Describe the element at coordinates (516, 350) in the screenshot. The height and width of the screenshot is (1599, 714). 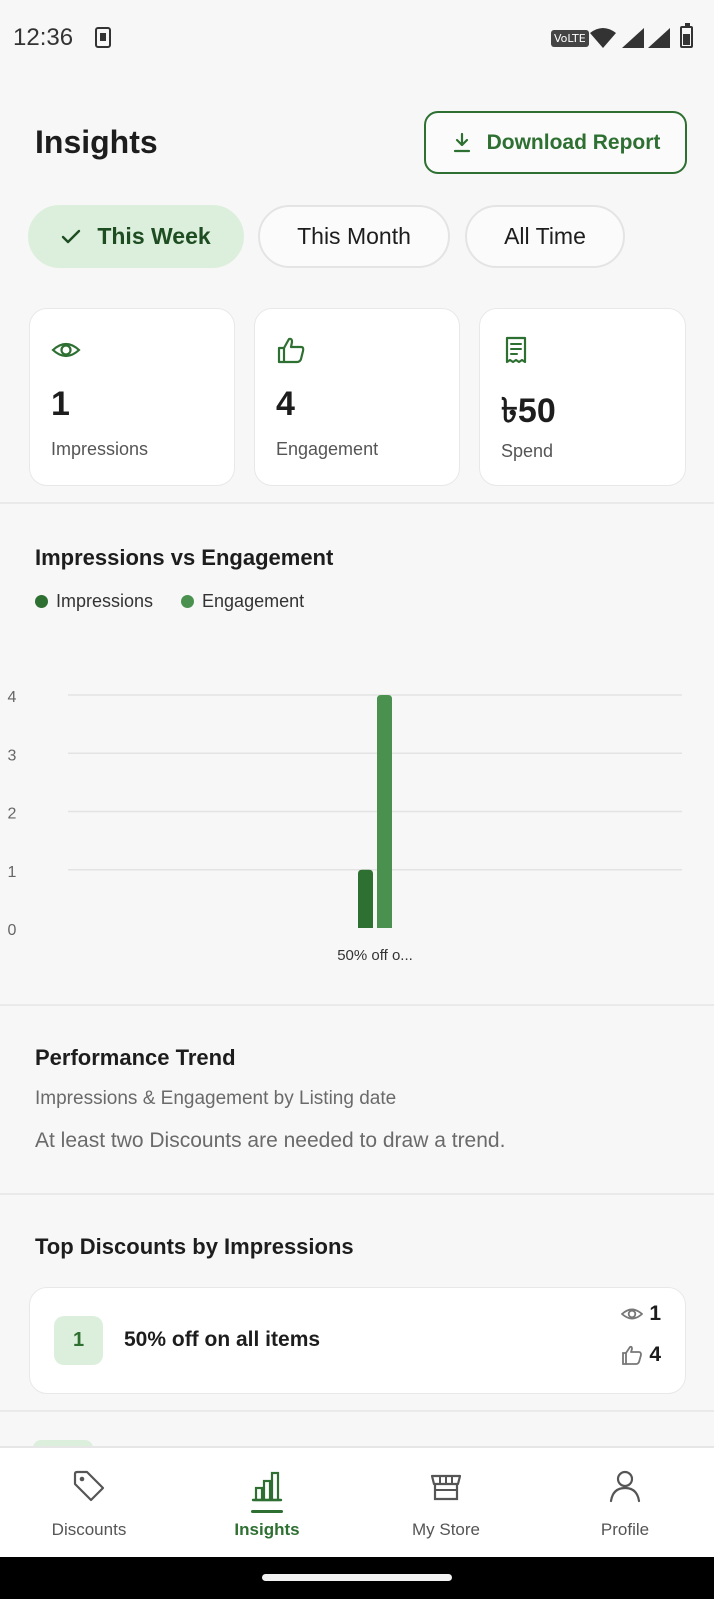
I see `receipt-icon` at that location.